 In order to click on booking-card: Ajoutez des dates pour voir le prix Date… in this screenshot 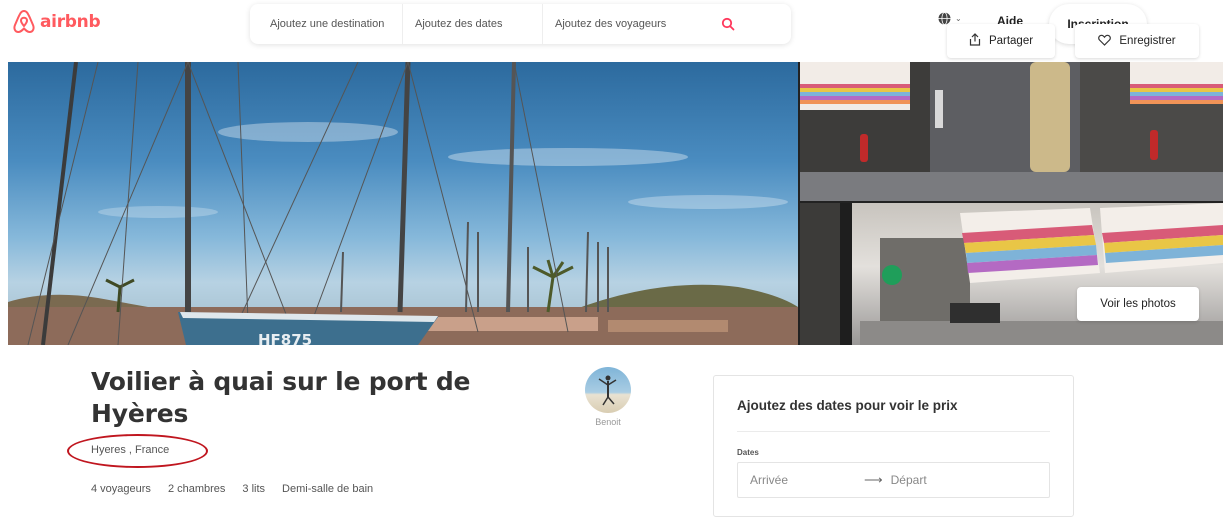, I will do `click(893, 446)`.